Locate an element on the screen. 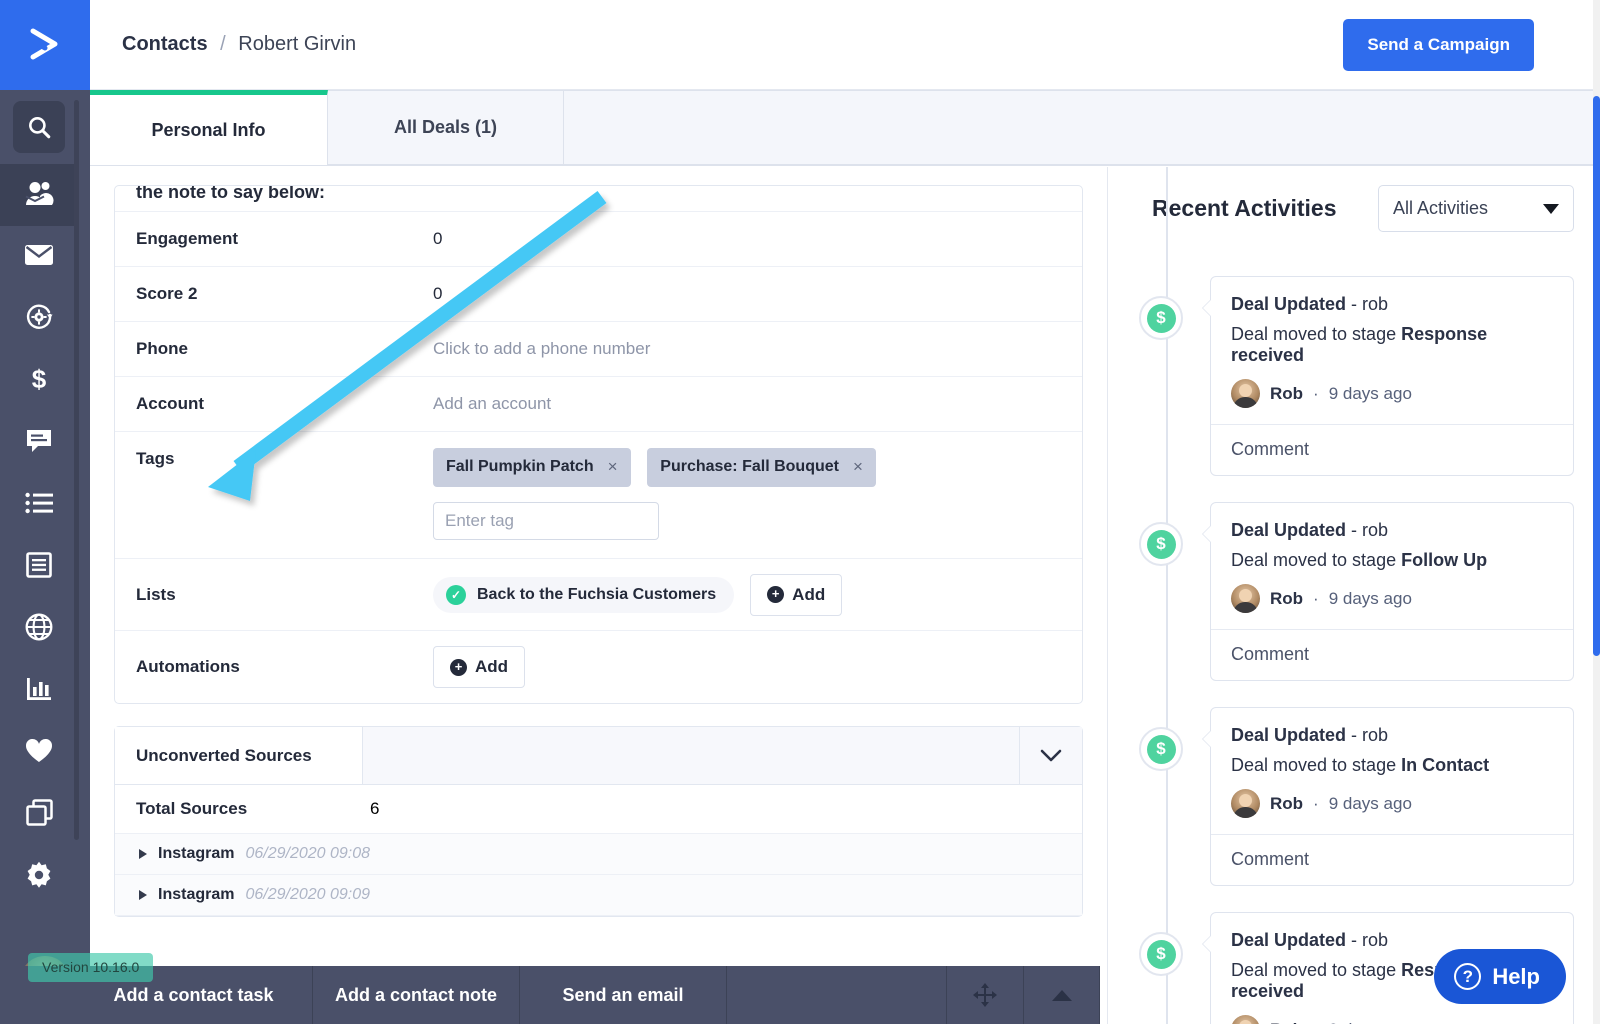 Image resolution: width=1600 pixels, height=1024 pixels. help-button: ? Help is located at coordinates (1500, 976).